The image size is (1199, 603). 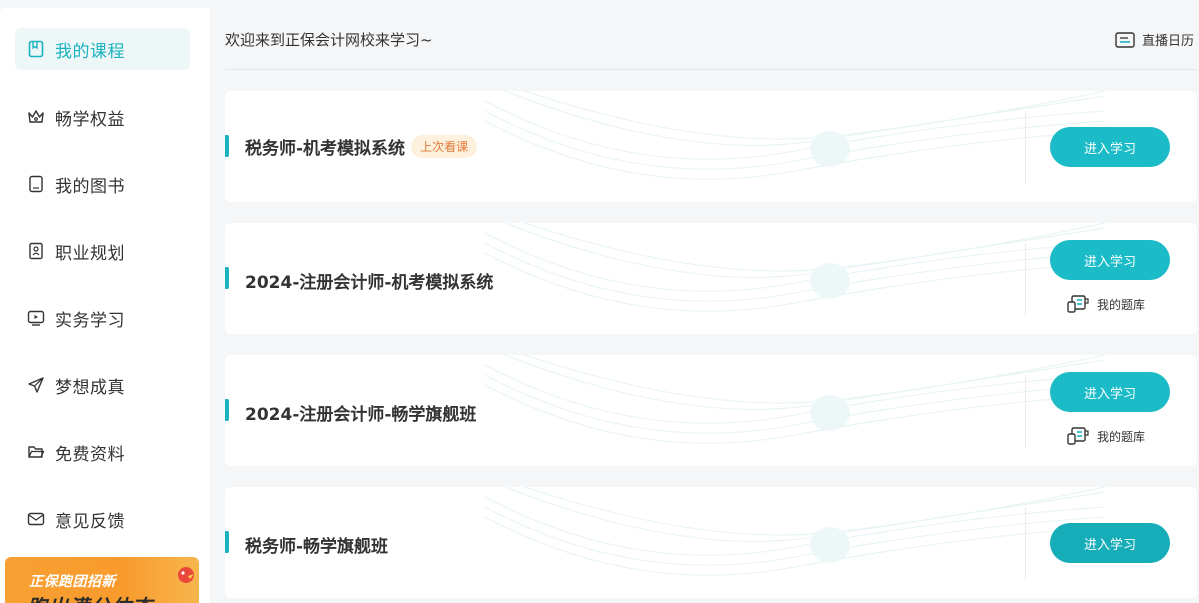 I want to click on monitor-icon, so click(x=36, y=318).